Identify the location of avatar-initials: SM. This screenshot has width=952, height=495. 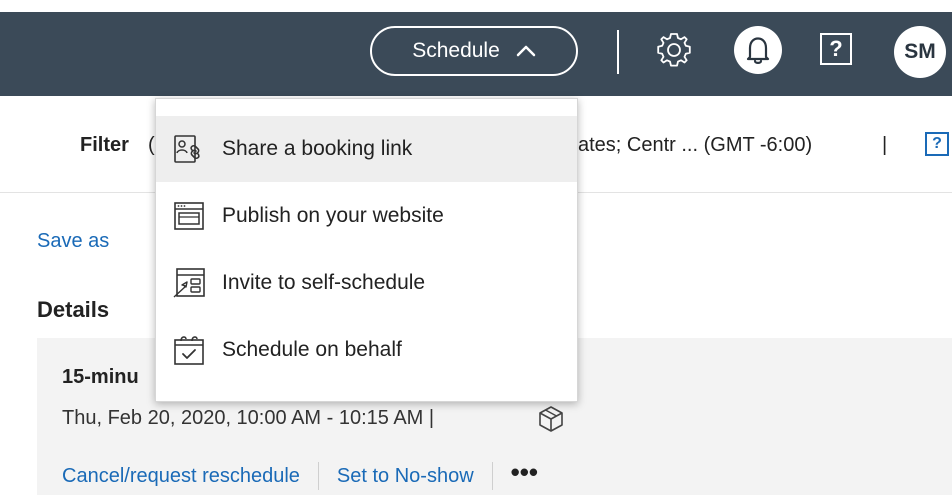
(920, 51).